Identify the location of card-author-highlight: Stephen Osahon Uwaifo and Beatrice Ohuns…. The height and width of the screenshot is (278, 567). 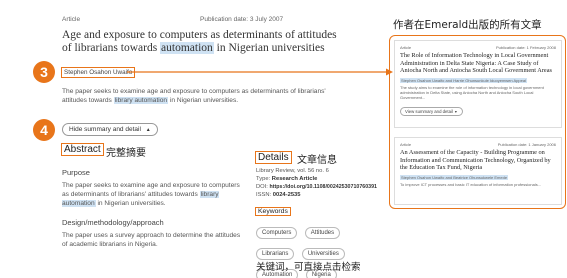
(454, 177).